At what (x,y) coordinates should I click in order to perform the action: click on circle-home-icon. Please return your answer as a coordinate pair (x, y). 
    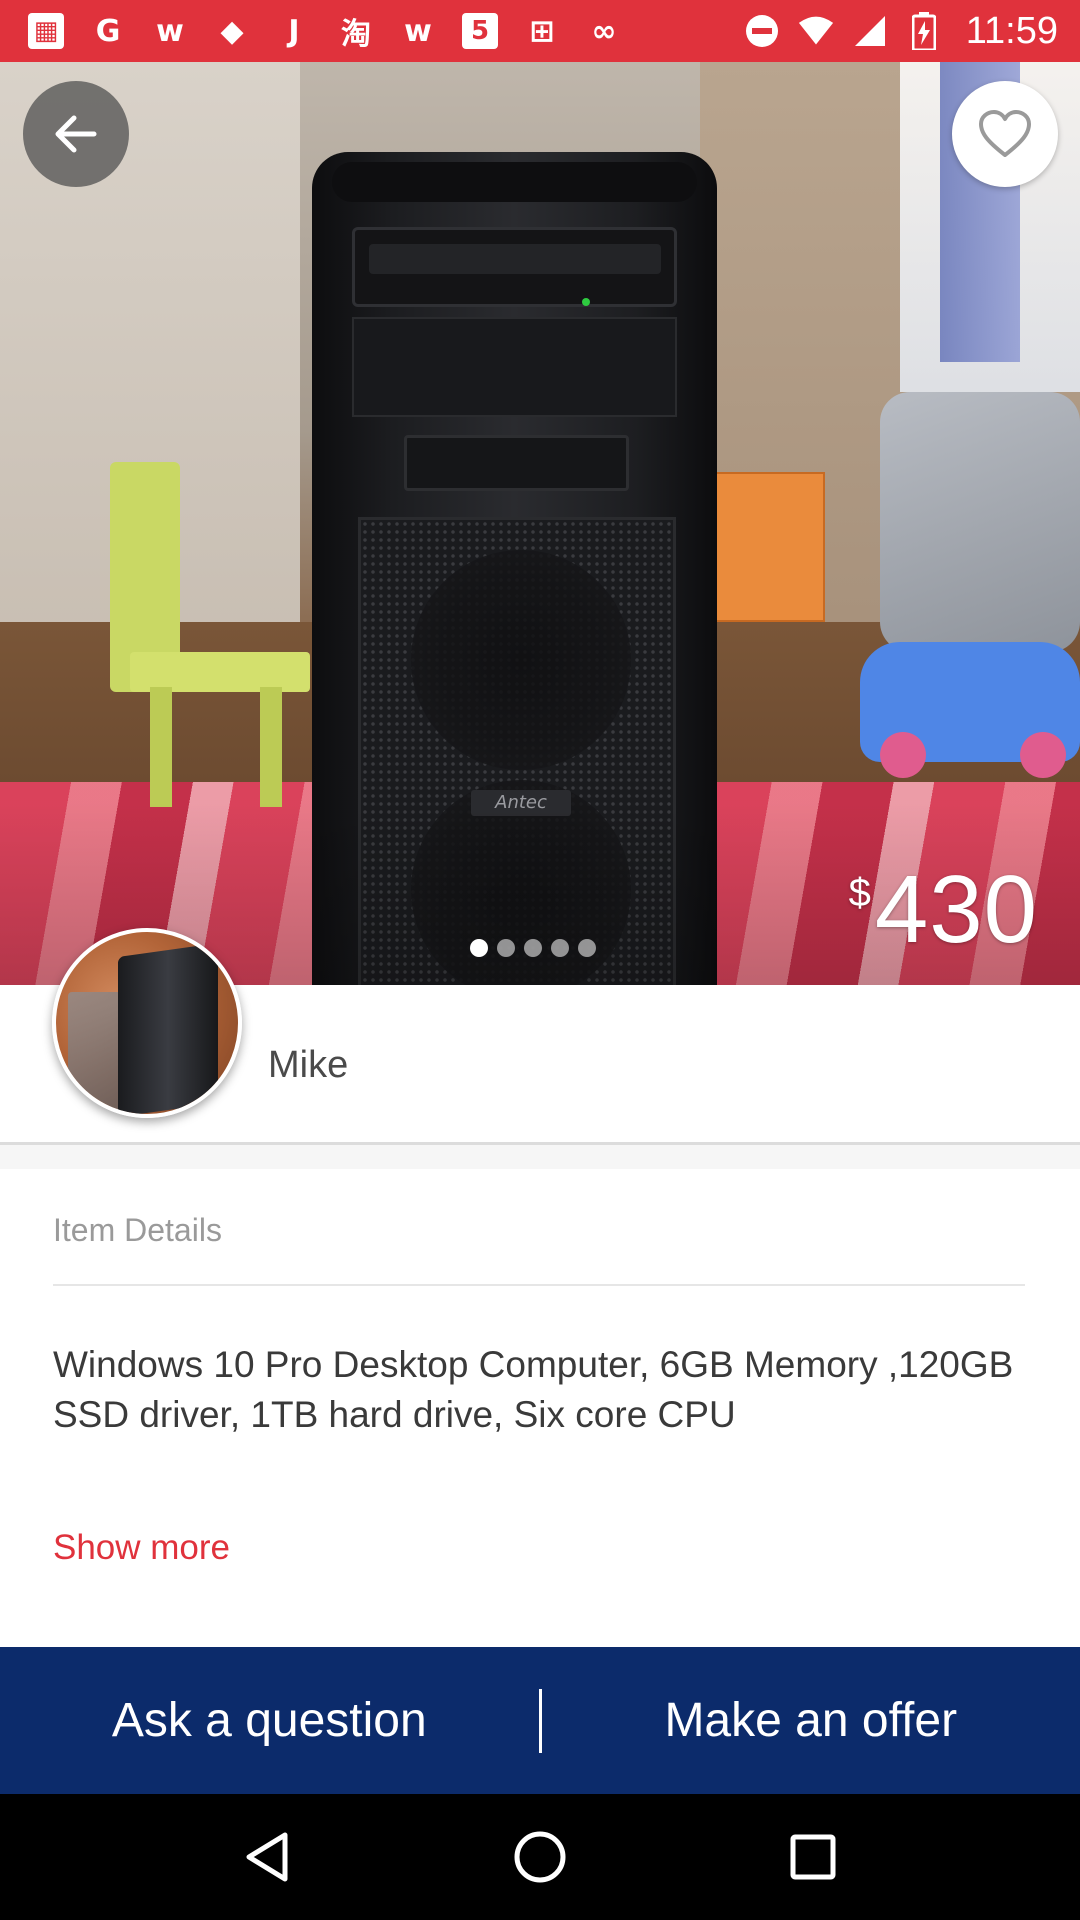
    Looking at the image, I should click on (540, 1857).